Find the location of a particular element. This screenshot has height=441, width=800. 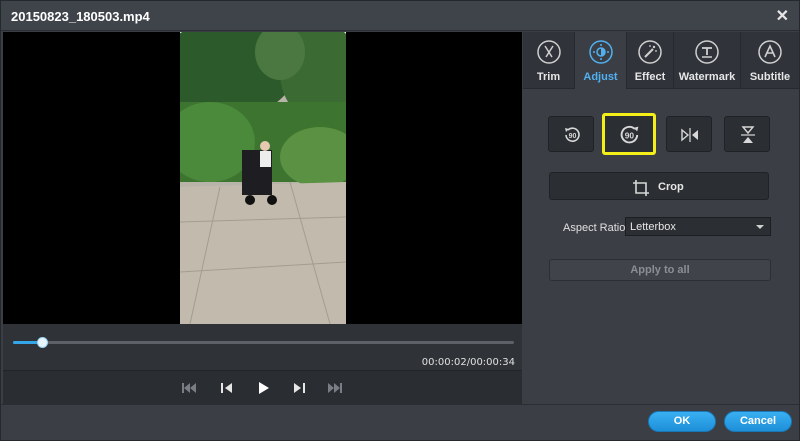

tab-trim: Trim is located at coordinates (549, 60).